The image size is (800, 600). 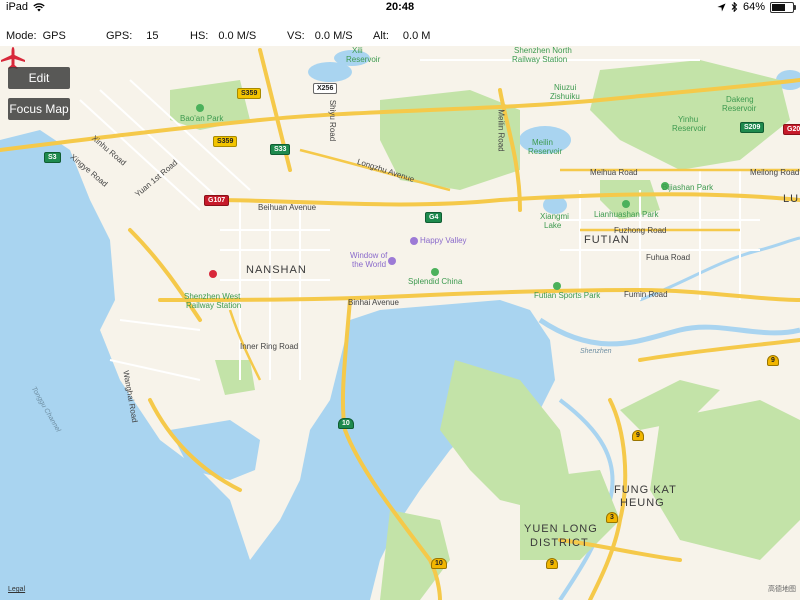 What do you see at coordinates (202, 118) in the screenshot?
I see `place-label: Bao'an Park` at bounding box center [202, 118].